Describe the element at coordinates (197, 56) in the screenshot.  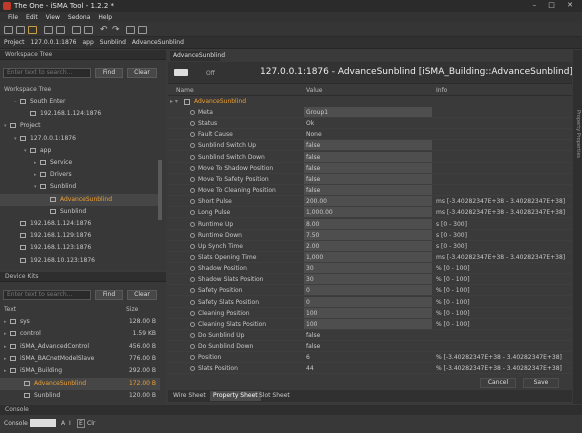
I see `editor-tab: AdvanceSunblind` at that location.